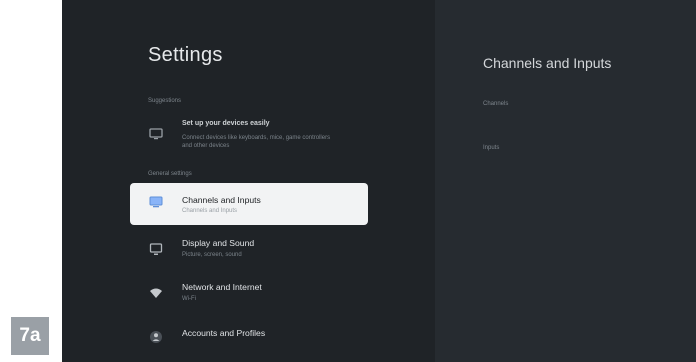 Image resolution: width=696 pixels, height=362 pixels. Describe the element at coordinates (156, 337) in the screenshot. I see `account-icon` at that location.